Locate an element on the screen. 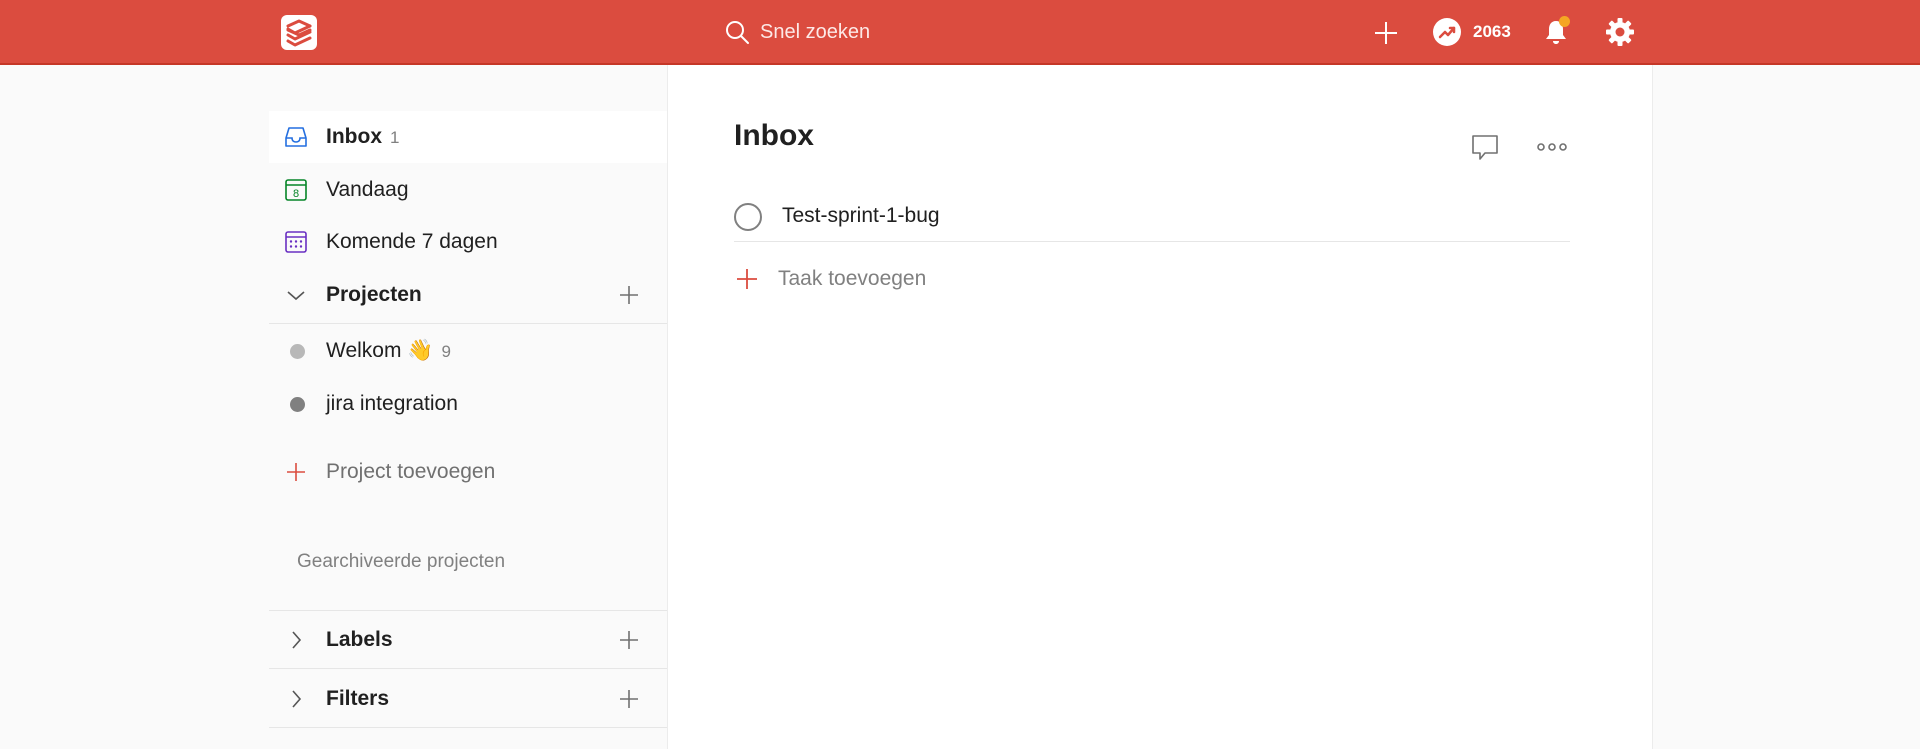 This screenshot has width=1920, height=749. labels-header: Labels is located at coordinates (468, 640).